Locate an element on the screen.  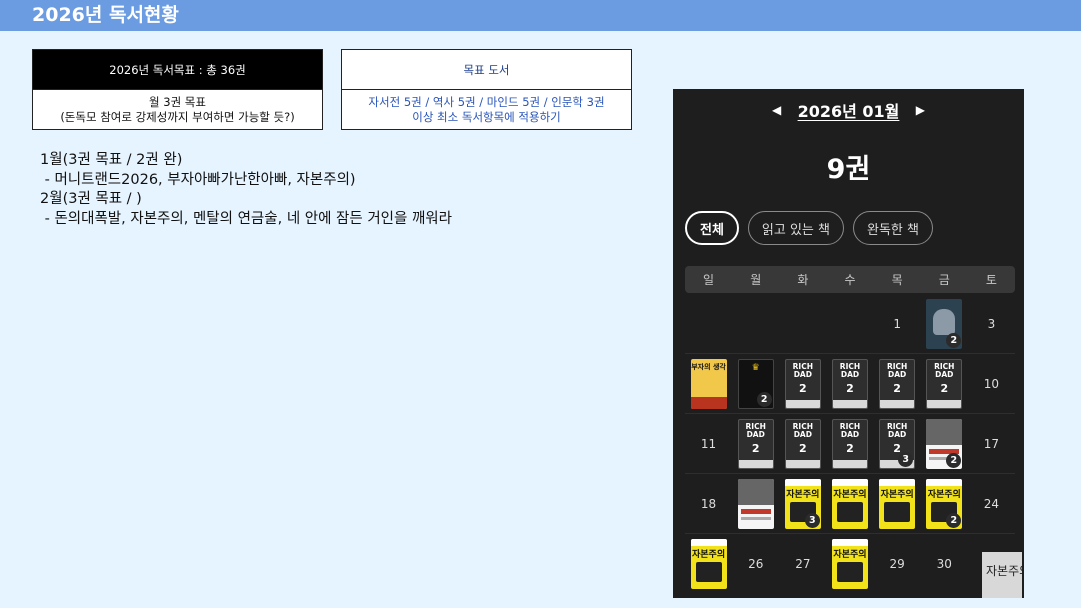
calendar-week: 1 23 is located at coordinates (850, 324).